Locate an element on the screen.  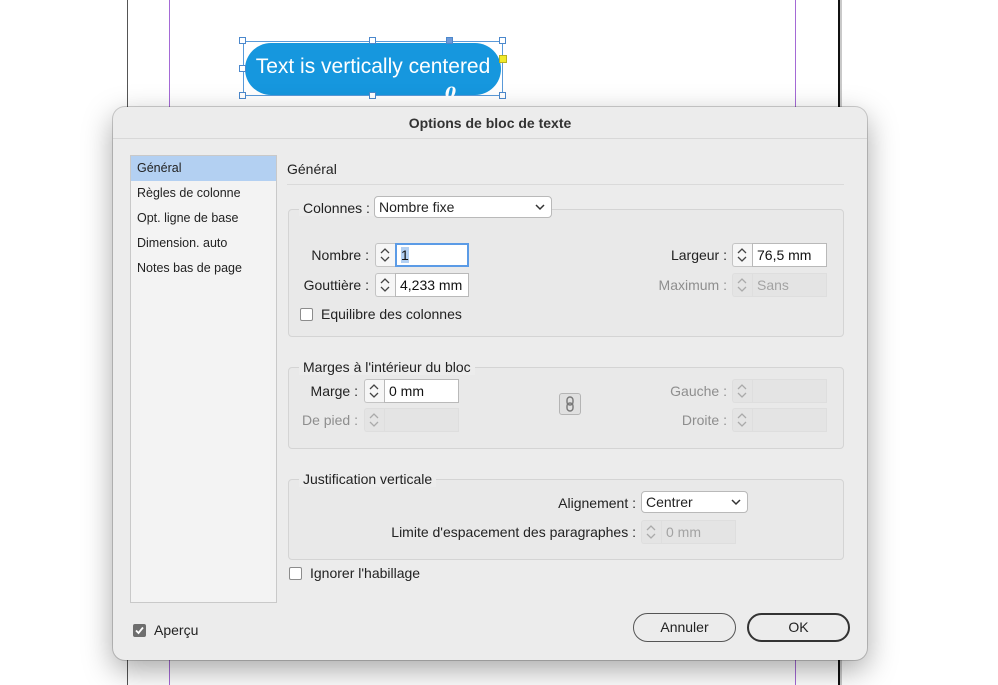
number-stepper: 1 is located at coordinates (422, 255).